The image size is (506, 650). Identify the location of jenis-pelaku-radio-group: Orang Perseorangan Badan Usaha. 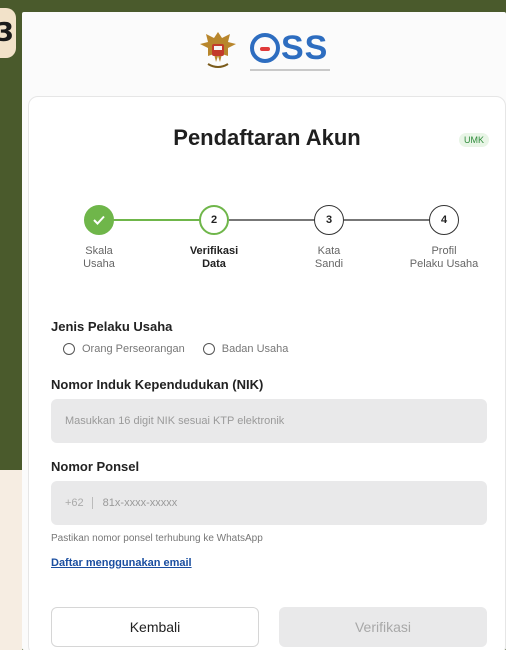
(175, 349).